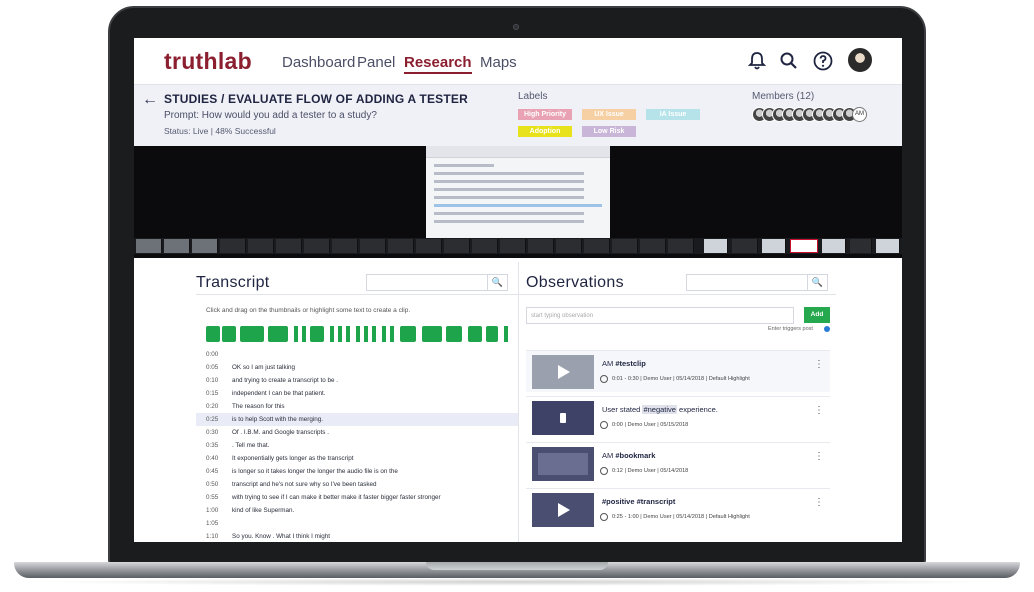  What do you see at coordinates (604, 425) in the screenshot?
I see `clock-icon` at bounding box center [604, 425].